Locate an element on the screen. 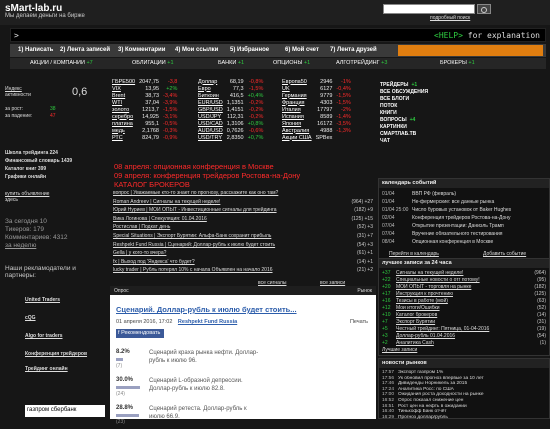 The width and height of the screenshot is (550, 429). dictionary-link: Финансовый словарь 1439 is located at coordinates (38, 161).